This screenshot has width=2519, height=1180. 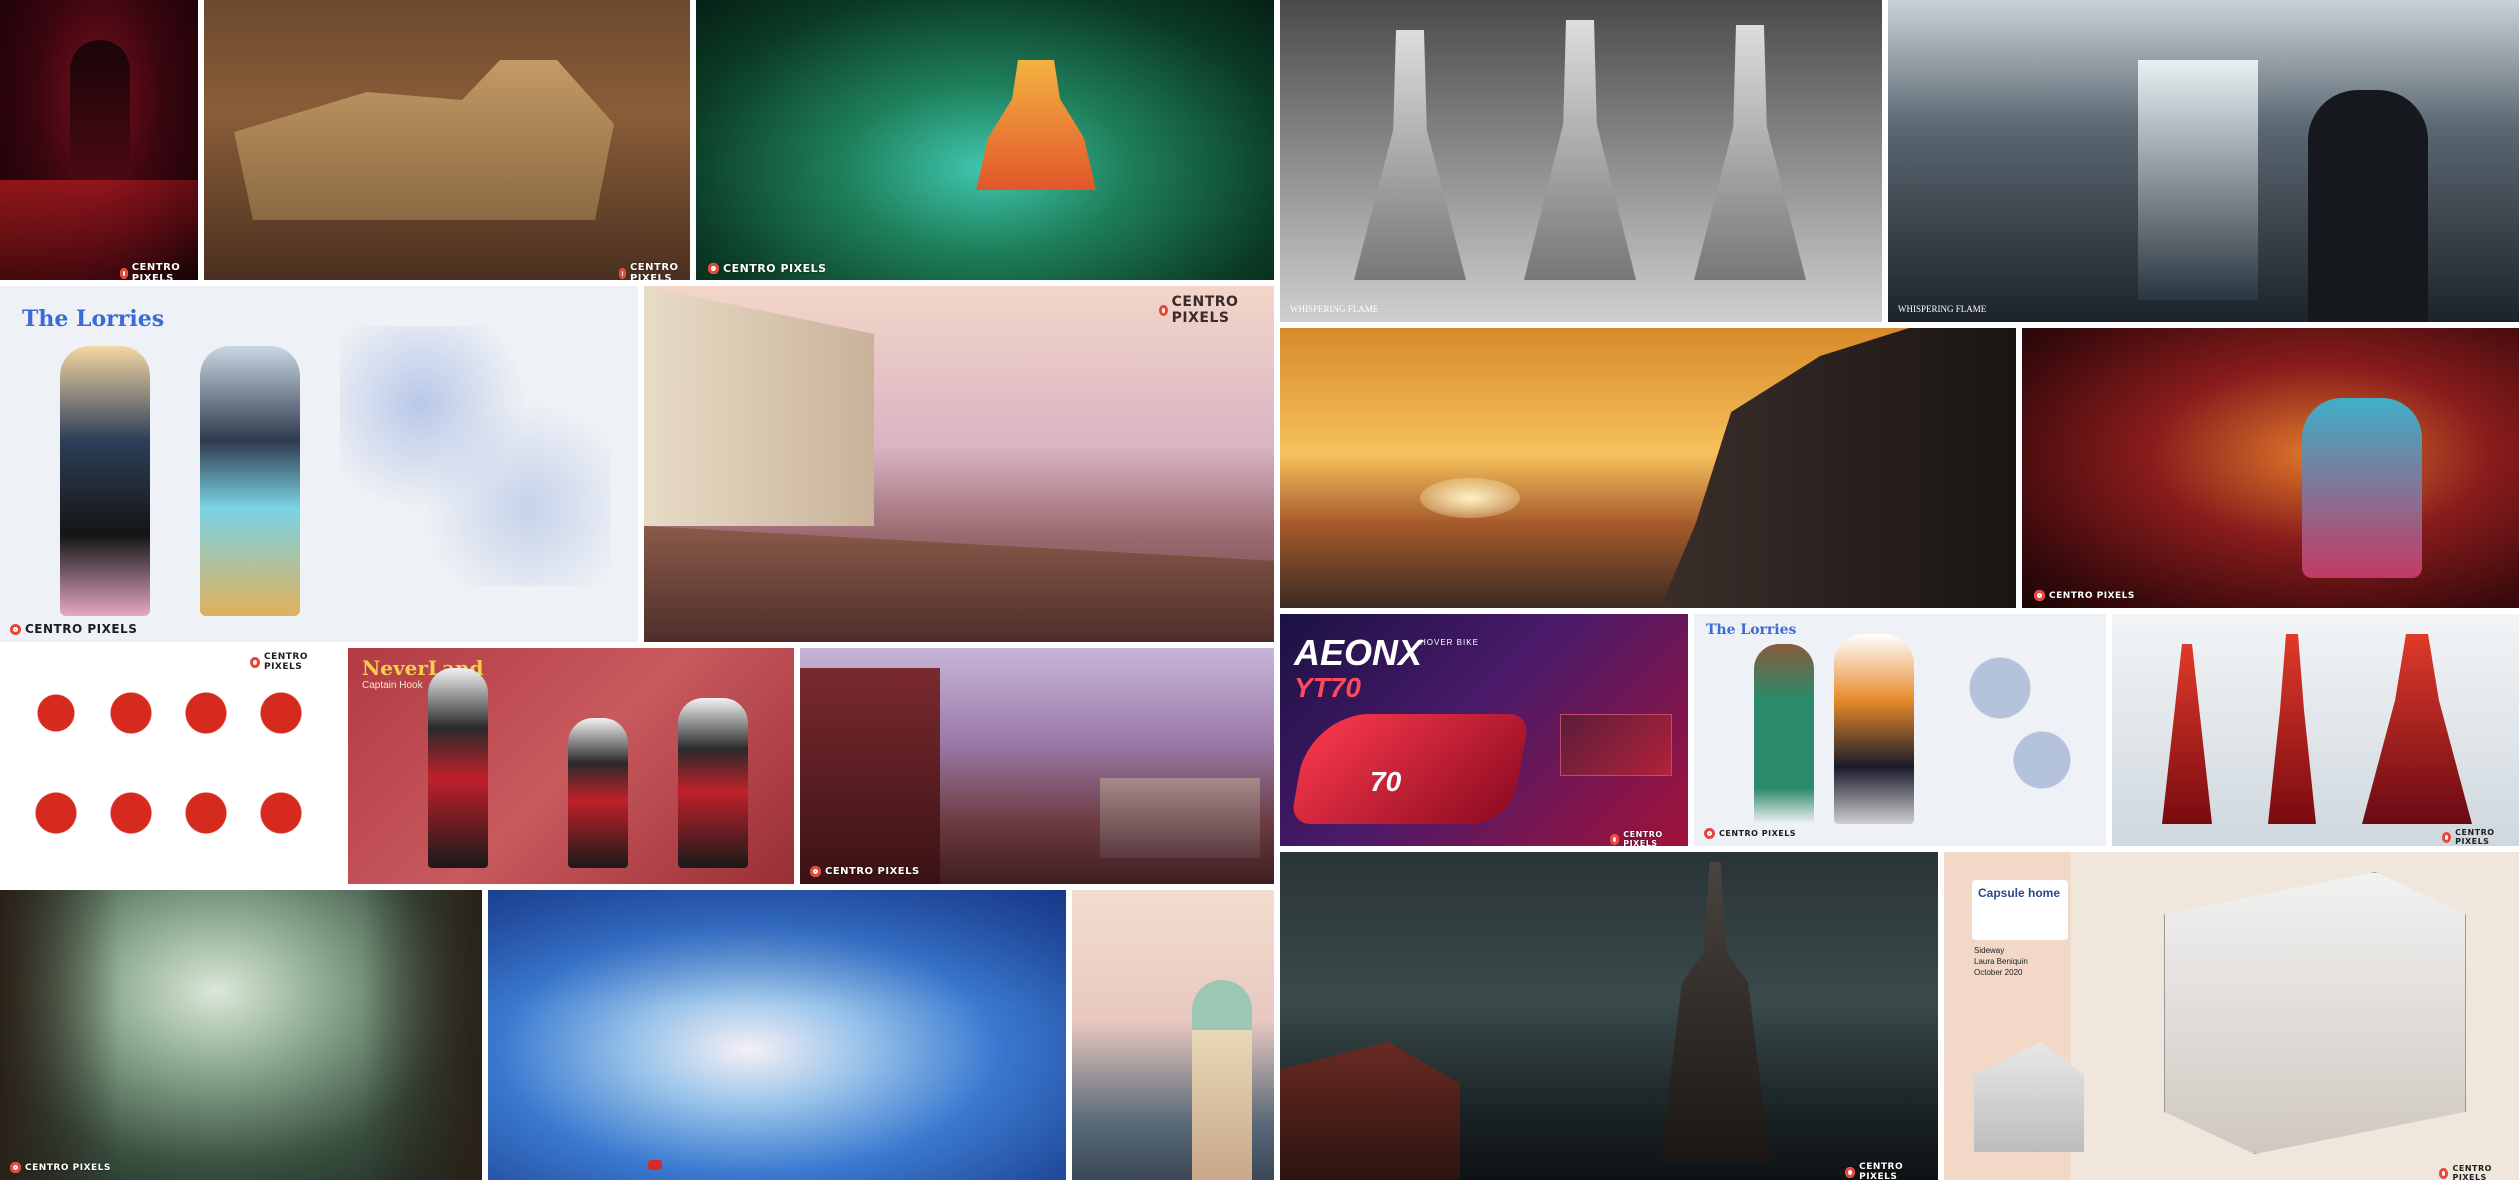 What do you see at coordinates (1327, 687) in the screenshot?
I see `artwork-subtitle: YT70` at bounding box center [1327, 687].